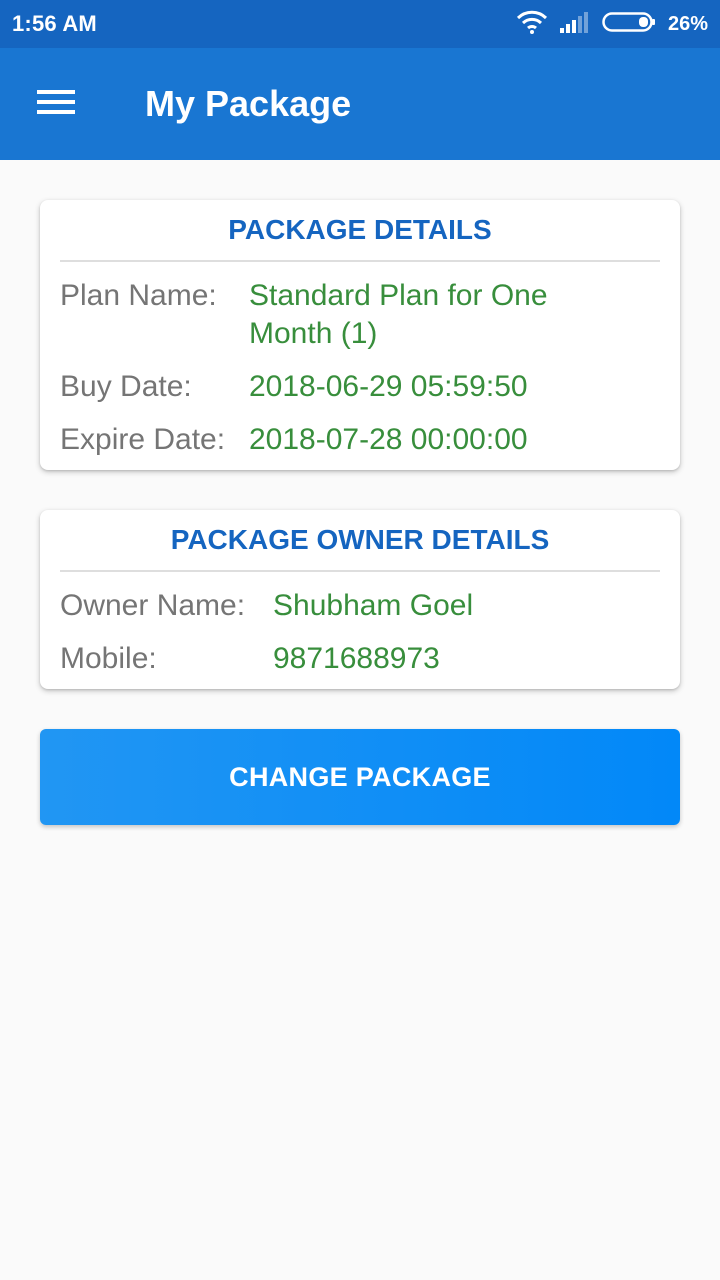  I want to click on owner-details-heading: PACKAGE OWNER DETAILS, so click(360, 541).